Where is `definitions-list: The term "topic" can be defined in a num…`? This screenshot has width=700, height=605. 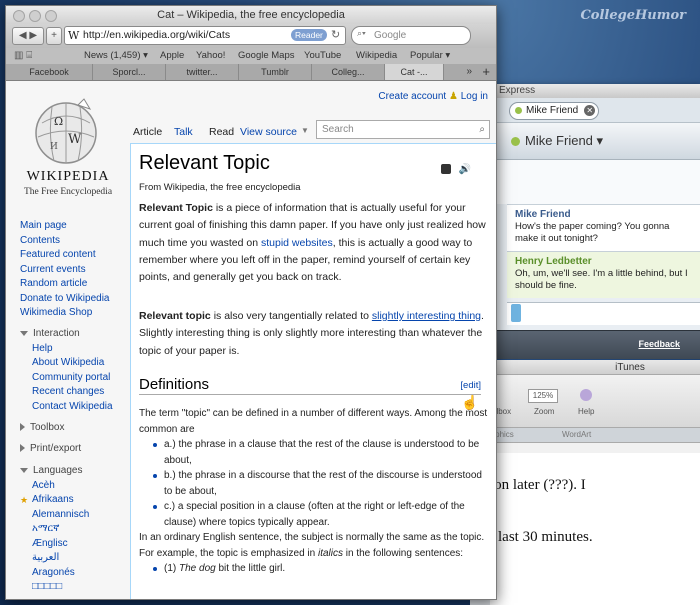 definitions-list: The term "topic" can be defined in a num… is located at coordinates (314, 491).